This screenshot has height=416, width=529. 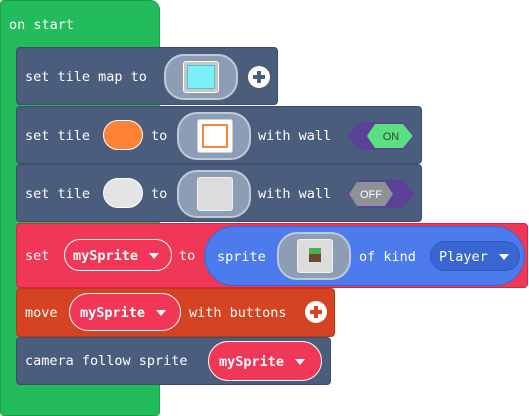 I want to click on wall-toggle-off: OFF, so click(x=381, y=194).